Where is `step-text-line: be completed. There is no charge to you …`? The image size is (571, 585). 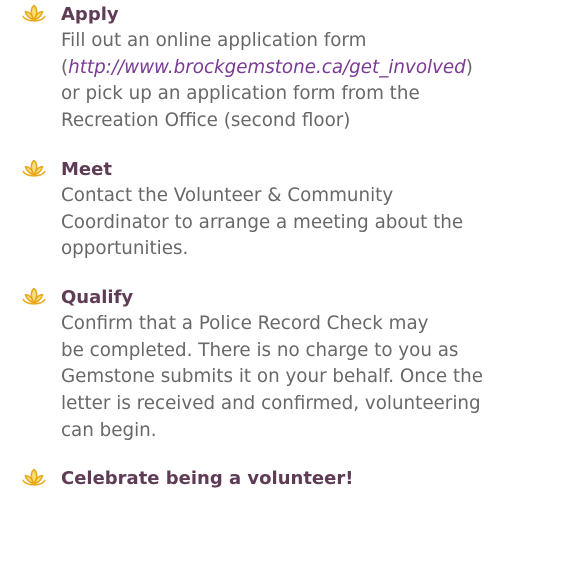
step-text-line: be completed. There is no charge to you … is located at coordinates (260, 350).